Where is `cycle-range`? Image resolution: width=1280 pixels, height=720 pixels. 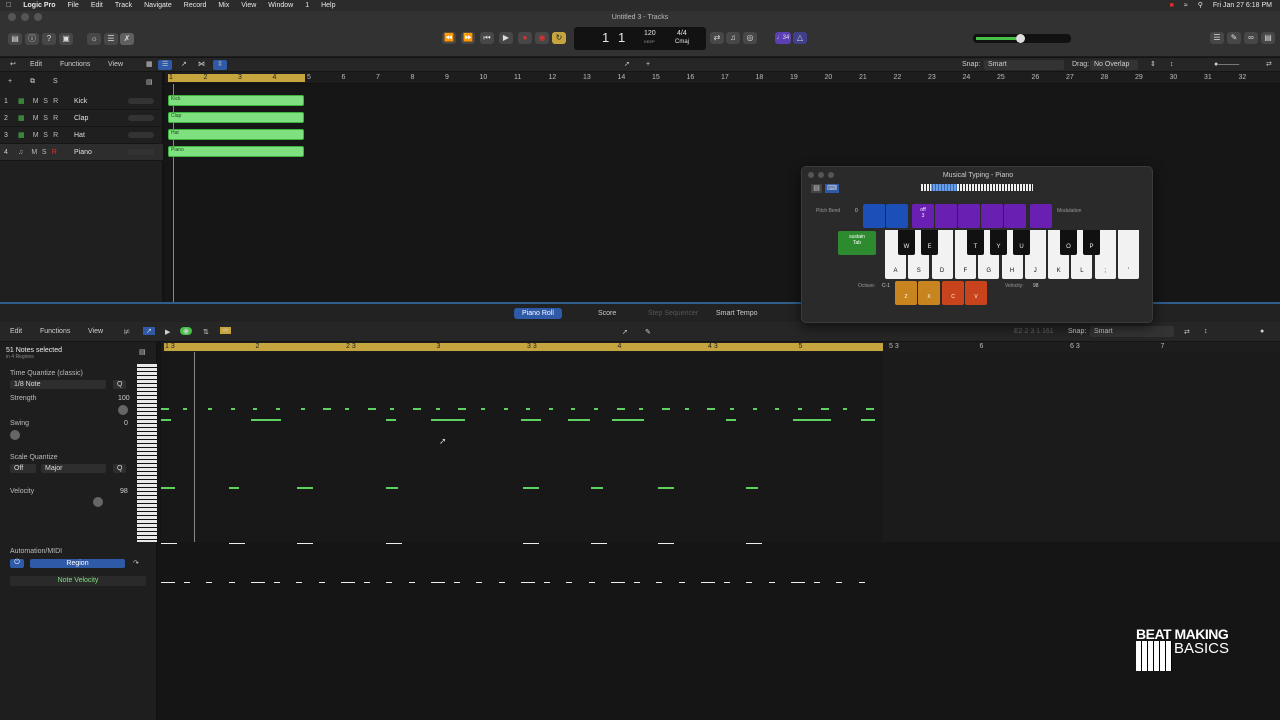
cycle-range is located at coordinates (236, 78).